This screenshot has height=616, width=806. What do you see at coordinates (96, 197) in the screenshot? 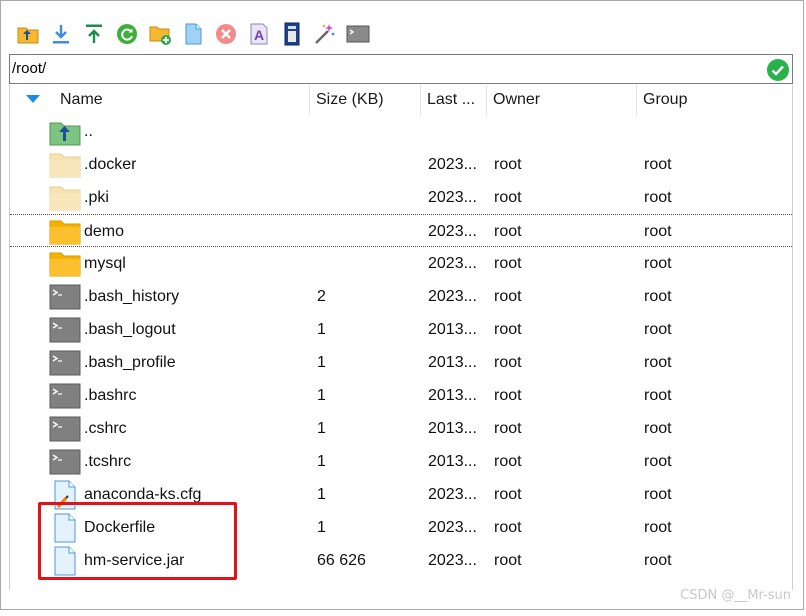
I see `file-name: .pki` at bounding box center [96, 197].